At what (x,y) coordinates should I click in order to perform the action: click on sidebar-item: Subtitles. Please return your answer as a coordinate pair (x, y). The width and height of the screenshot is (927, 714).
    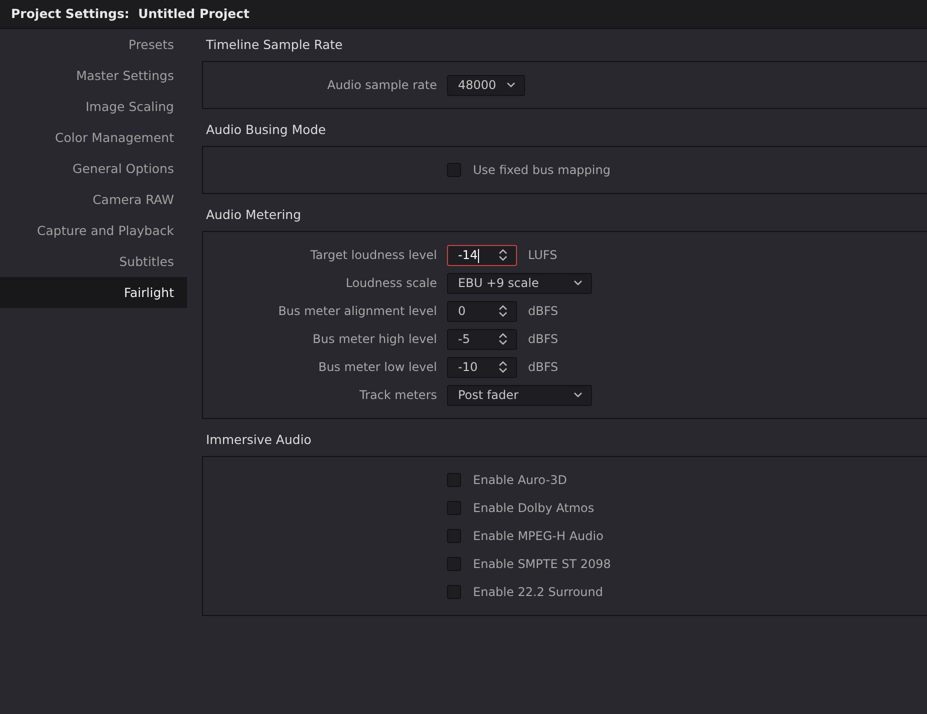
    Looking at the image, I should click on (93, 261).